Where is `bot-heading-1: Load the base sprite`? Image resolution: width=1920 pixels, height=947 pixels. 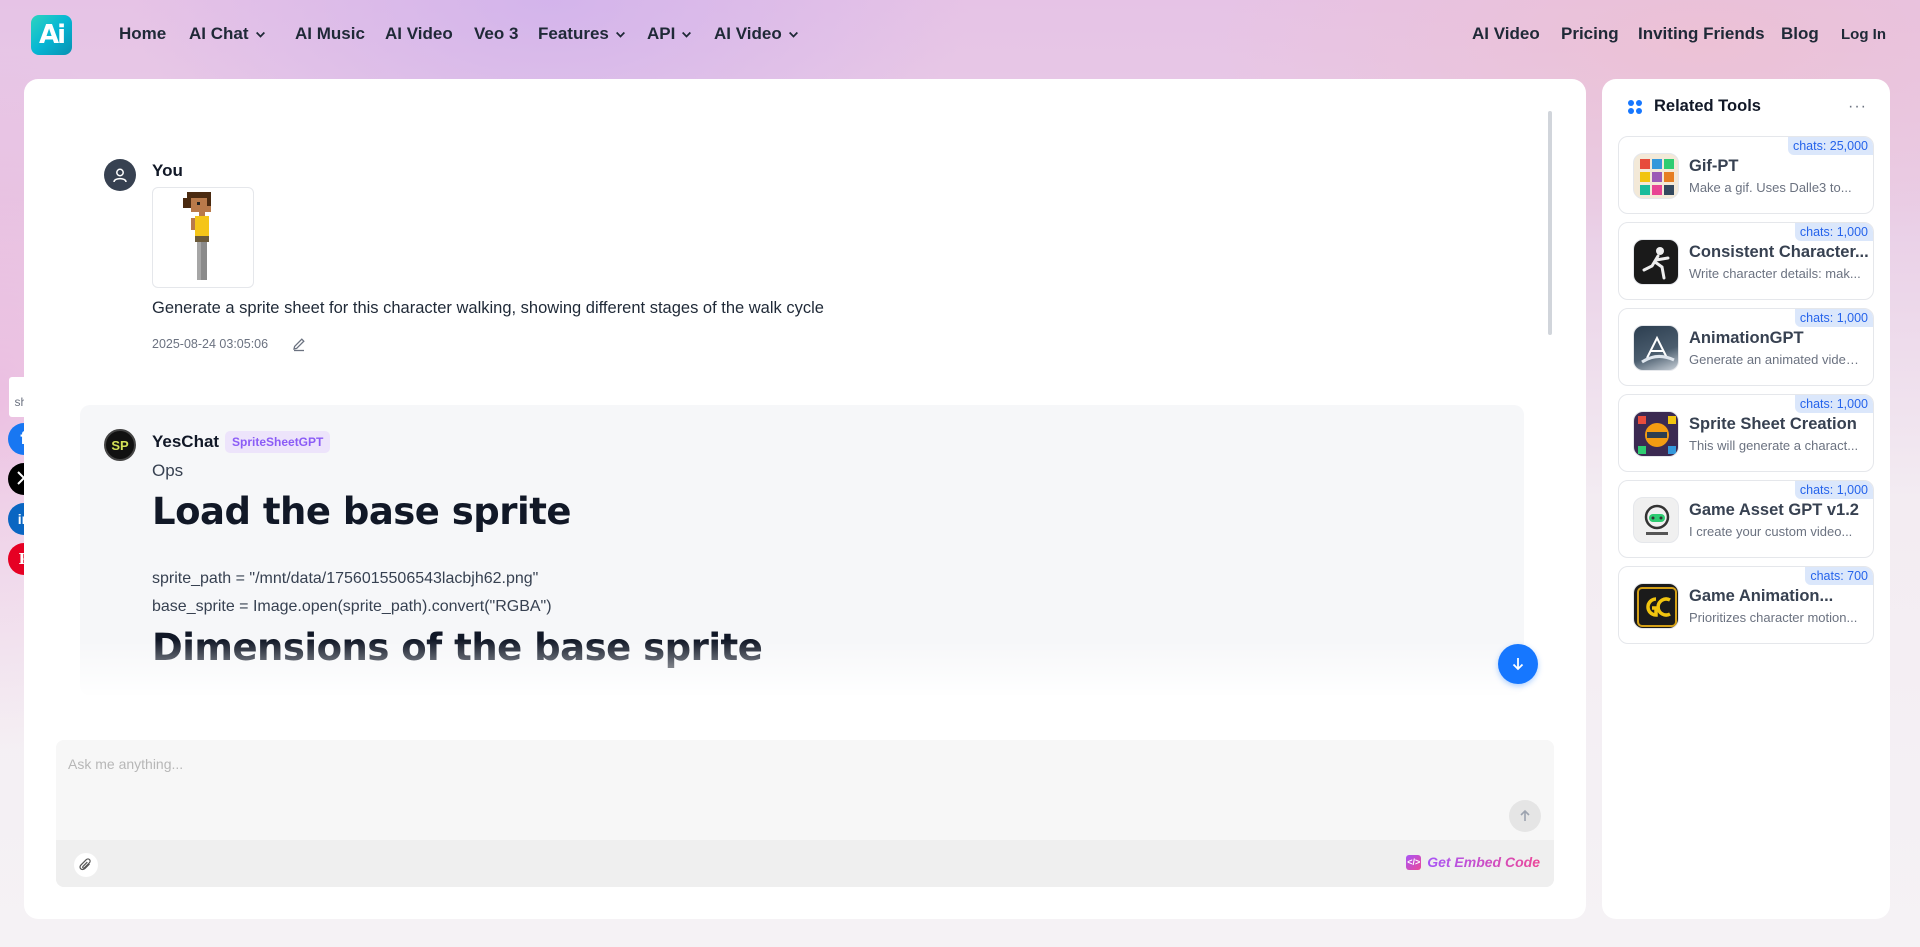
bot-heading-1: Load the base sprite is located at coordinates (362, 511).